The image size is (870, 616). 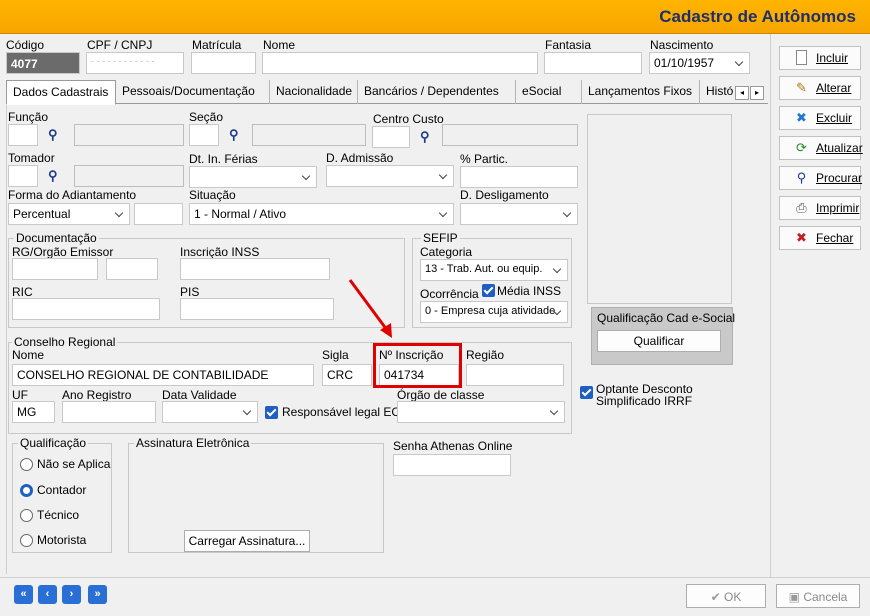 What do you see at coordinates (74, 464) in the screenshot?
I see `option-nao-se-aplica-label: Não se Aplica` at bounding box center [74, 464].